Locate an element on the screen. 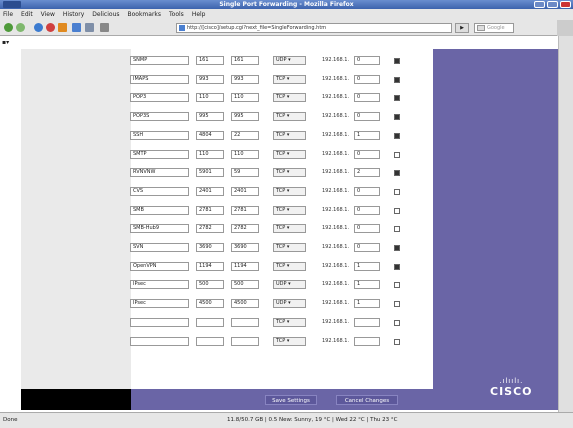 The image size is (573, 428). internal-port-field: 3690 is located at coordinates (245, 247).